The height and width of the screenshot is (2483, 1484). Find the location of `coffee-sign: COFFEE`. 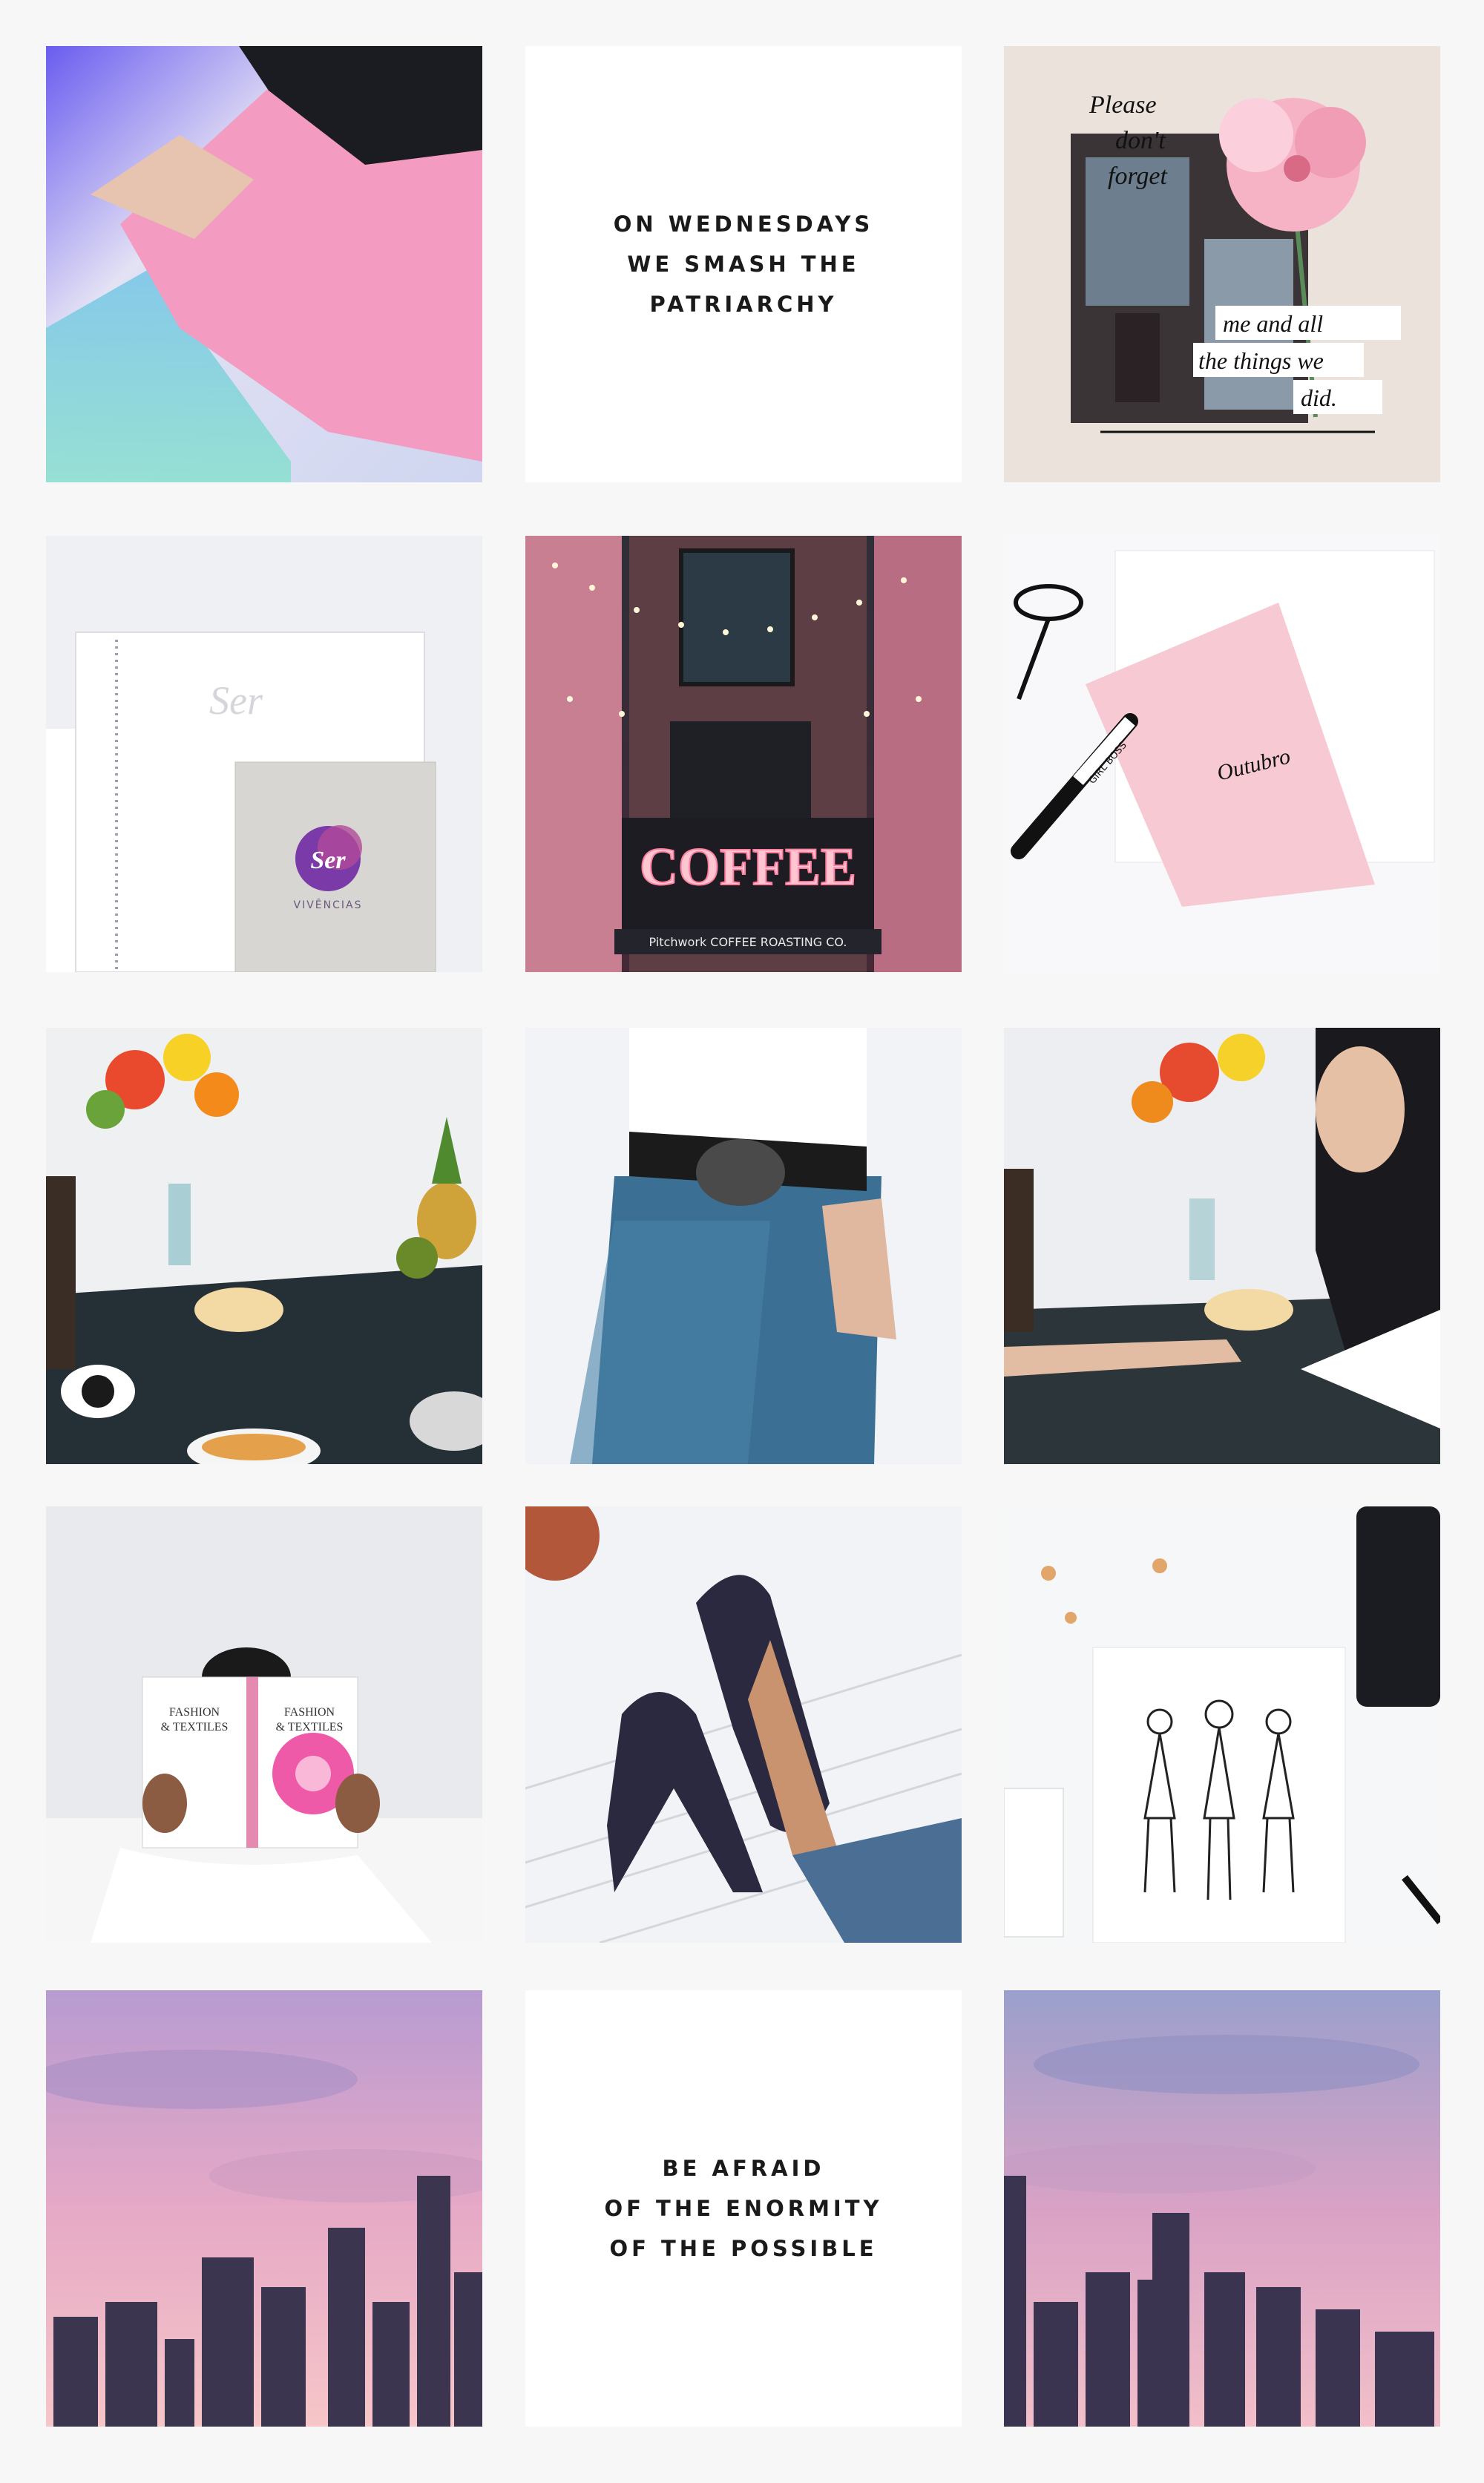

coffee-sign: COFFEE is located at coordinates (748, 866).